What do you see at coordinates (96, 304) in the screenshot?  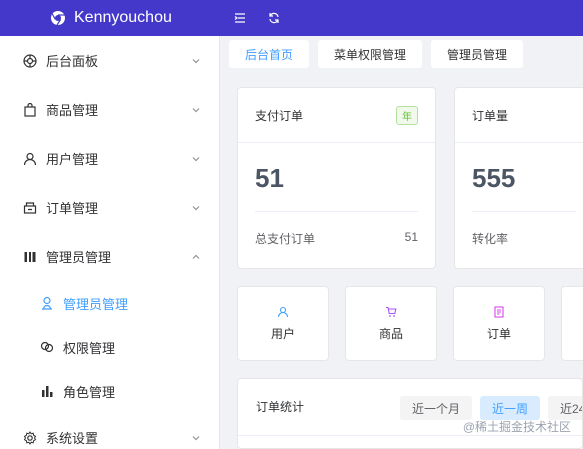 I see `sidebar-subitem-label: 管理员管理` at bounding box center [96, 304].